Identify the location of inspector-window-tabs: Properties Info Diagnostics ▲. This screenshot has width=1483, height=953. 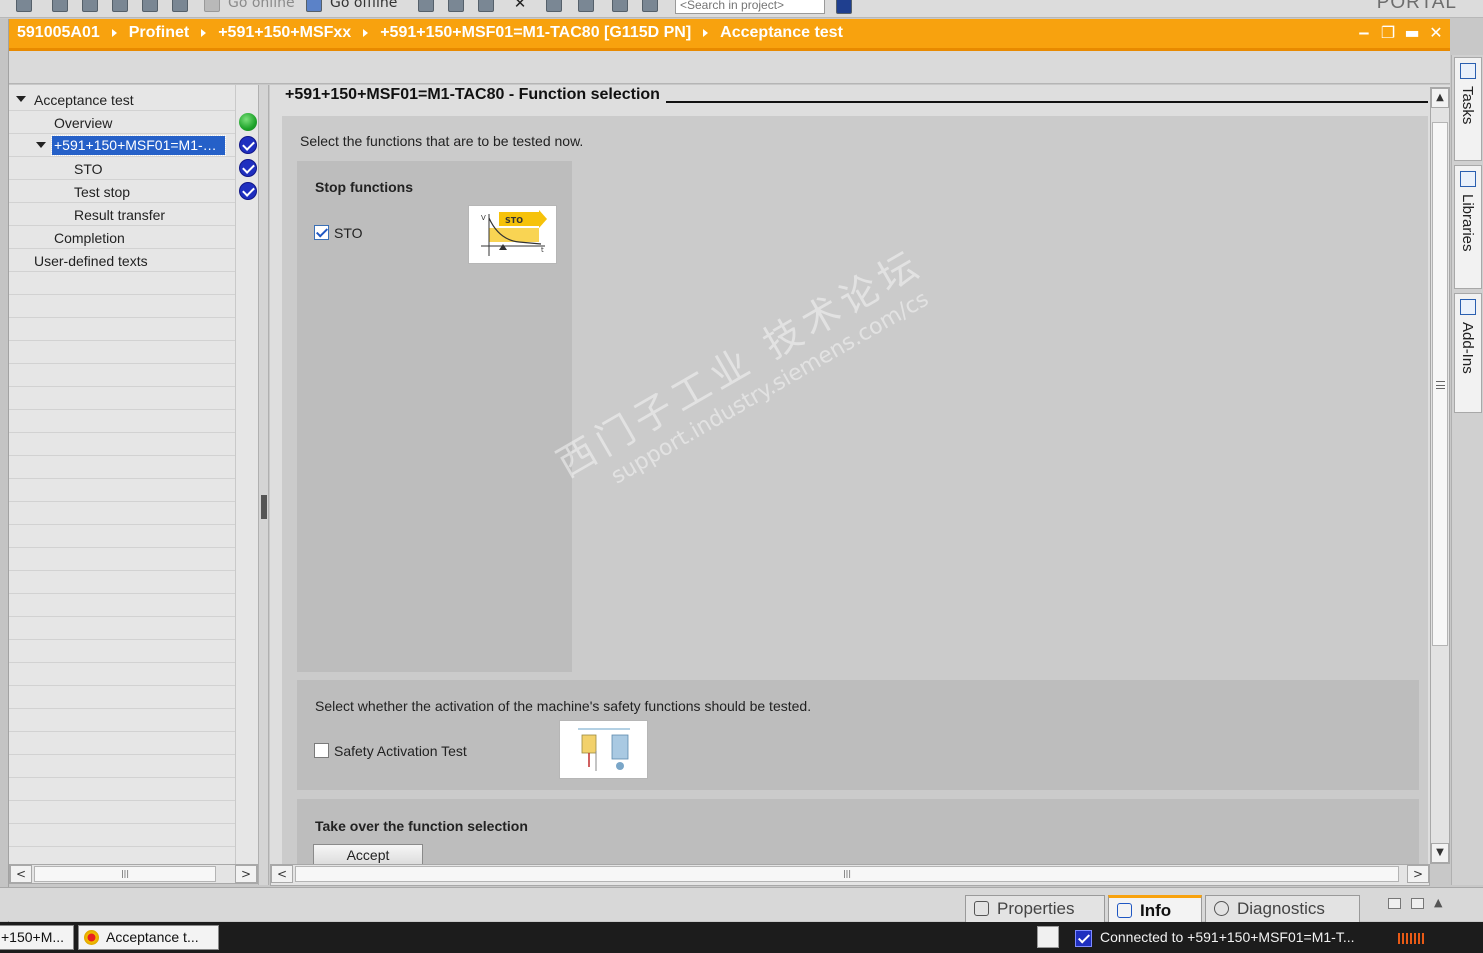
(741, 904).